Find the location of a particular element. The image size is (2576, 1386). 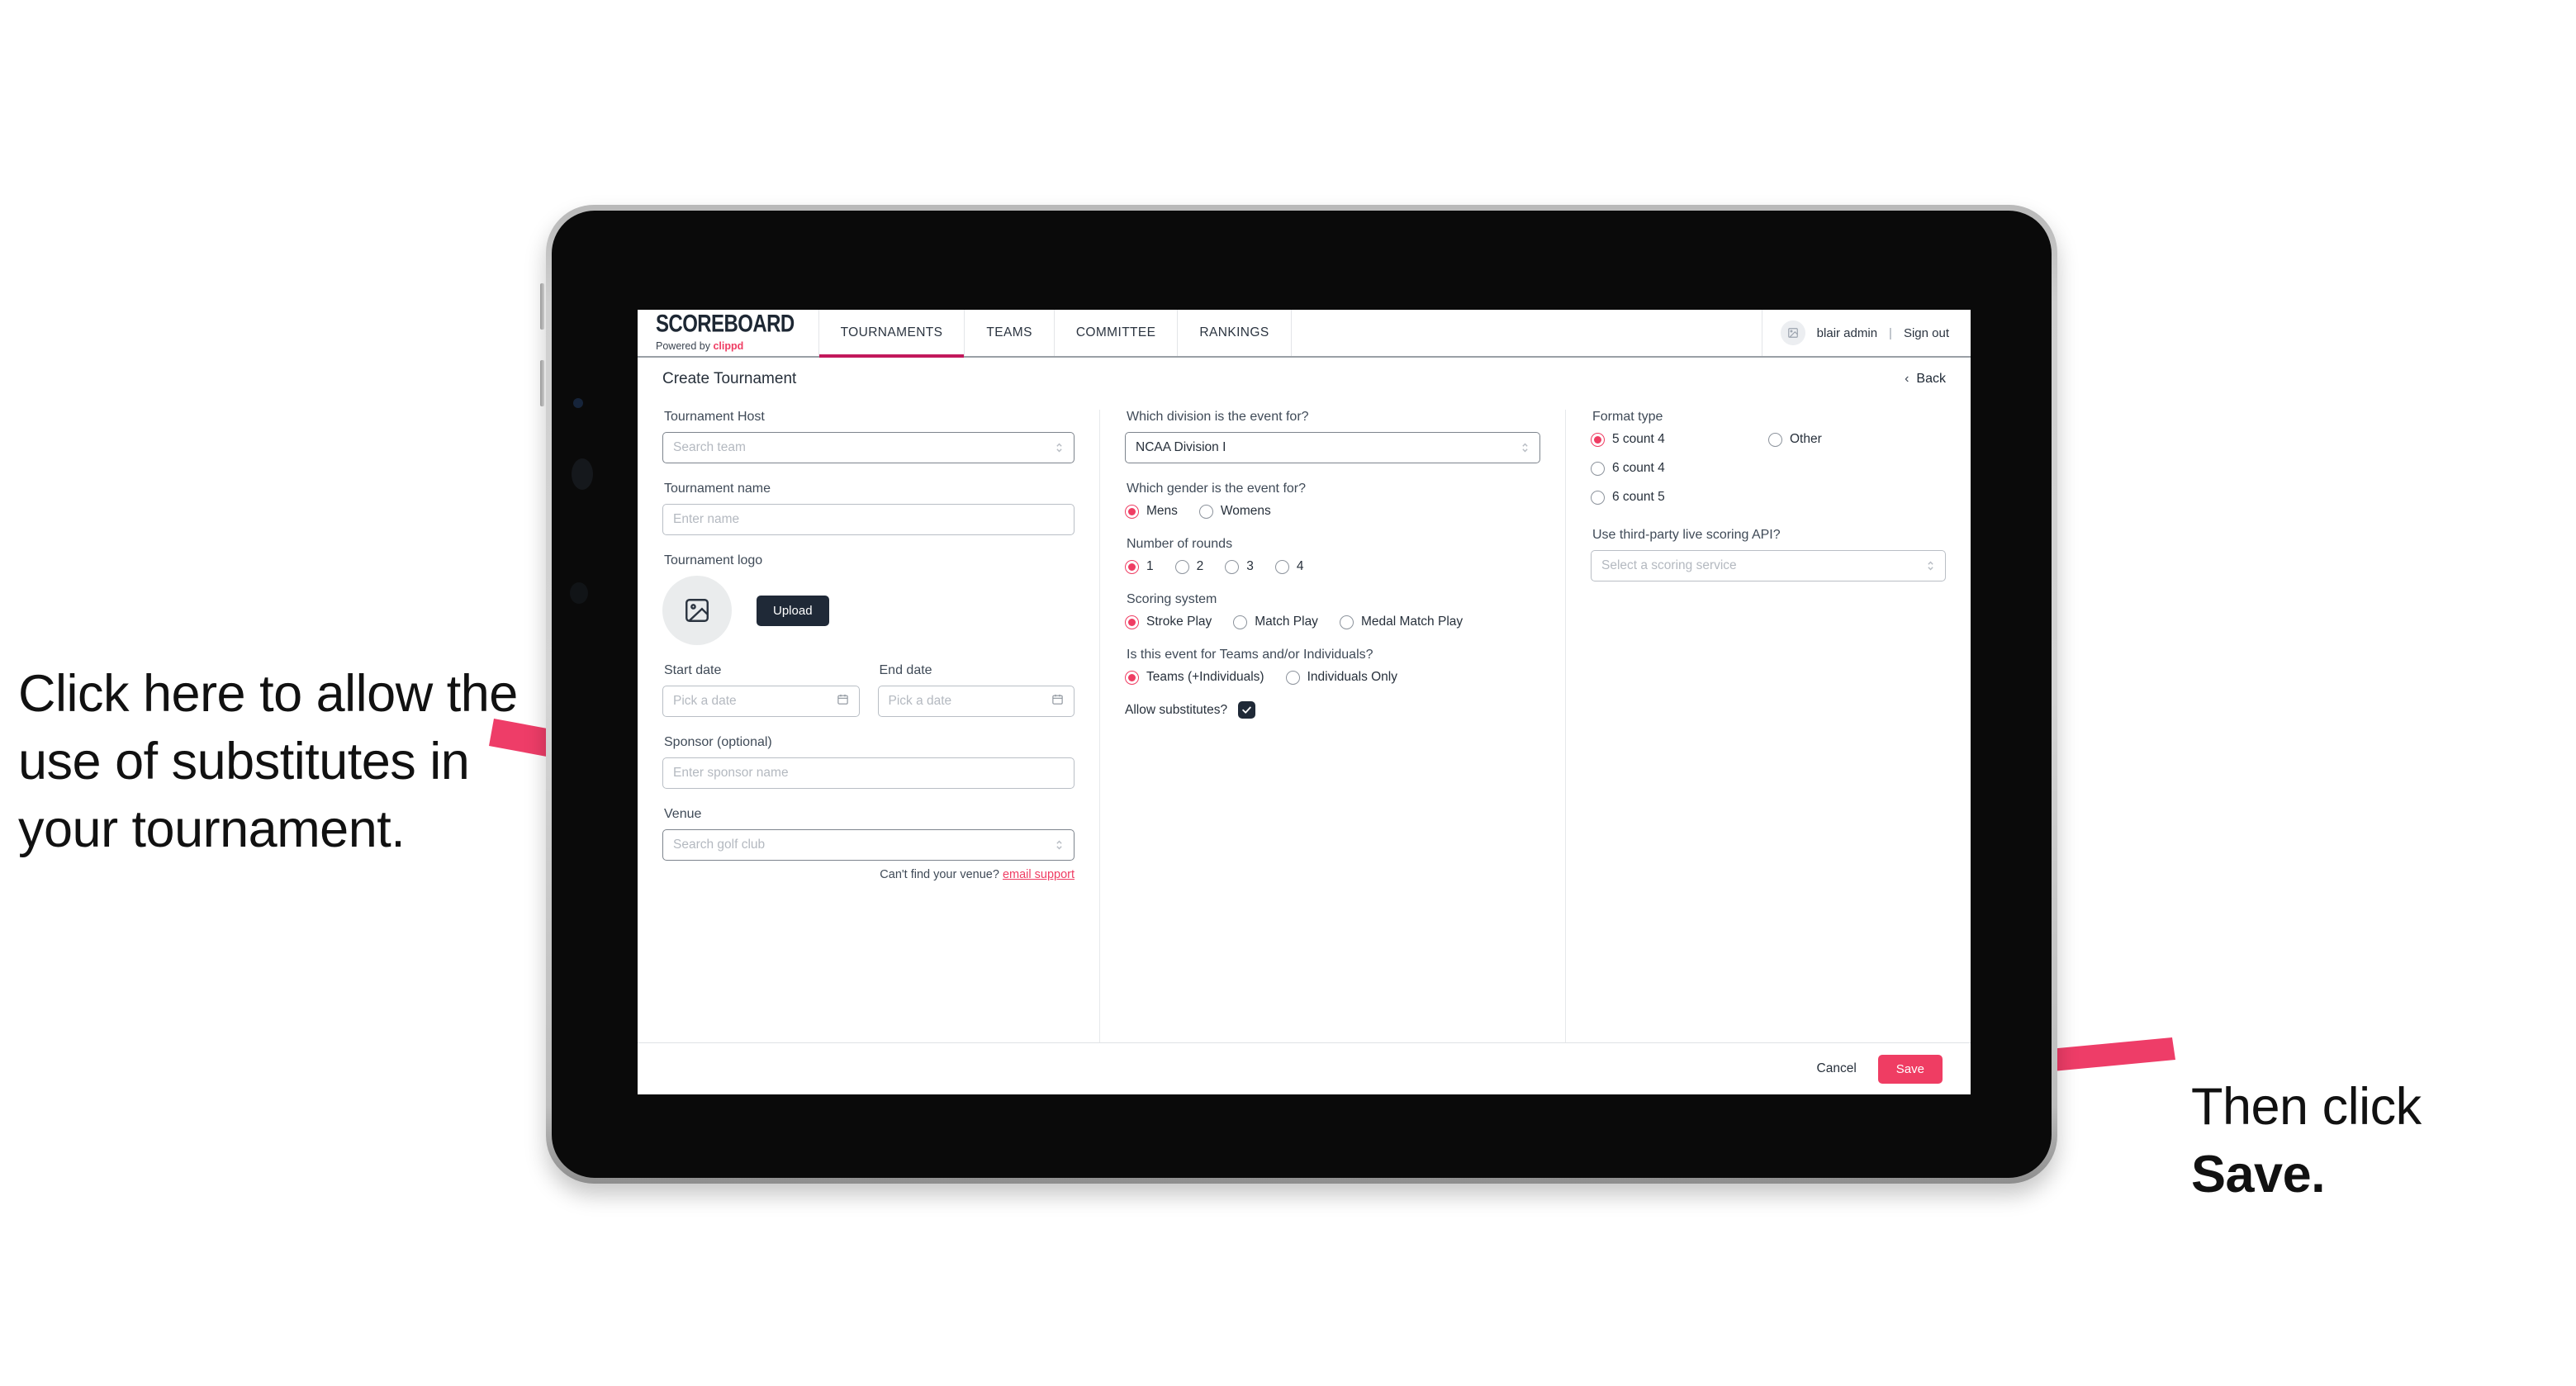

page-title: Create Tournament is located at coordinates (729, 378).